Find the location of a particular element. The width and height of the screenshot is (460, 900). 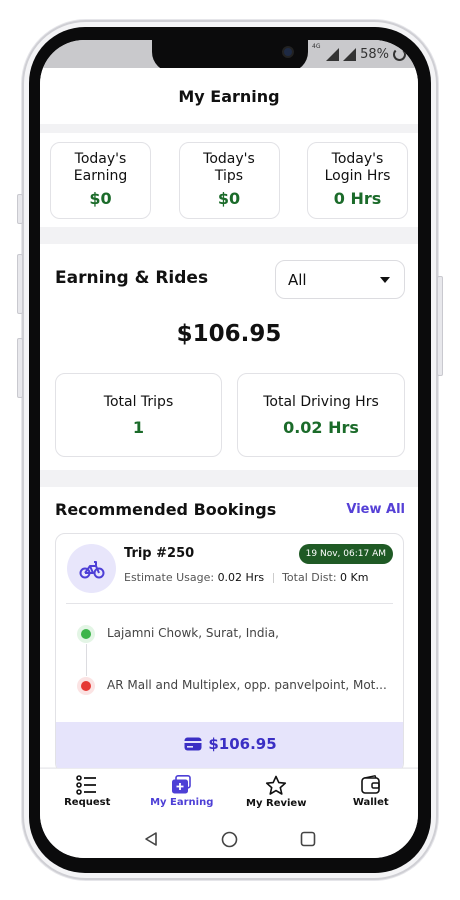

filter-selected-value: All is located at coordinates (297, 279).